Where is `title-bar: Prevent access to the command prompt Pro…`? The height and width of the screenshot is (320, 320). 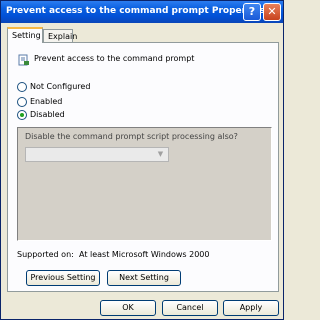
title-bar: Prevent access to the command prompt Pro… is located at coordinates (142, 12).